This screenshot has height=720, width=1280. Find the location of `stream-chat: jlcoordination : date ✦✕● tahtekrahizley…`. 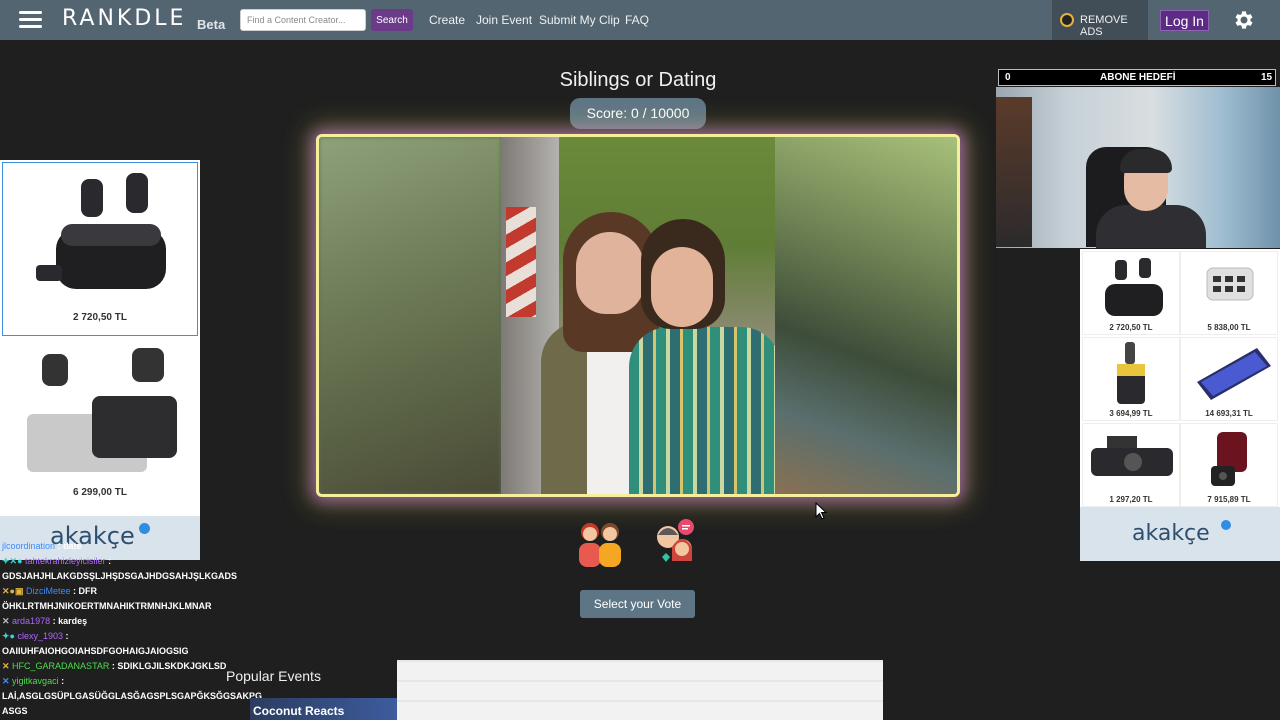

stream-chat: jlcoordination : date ✦✕● tahtekrahizley… is located at coordinates (131, 629).